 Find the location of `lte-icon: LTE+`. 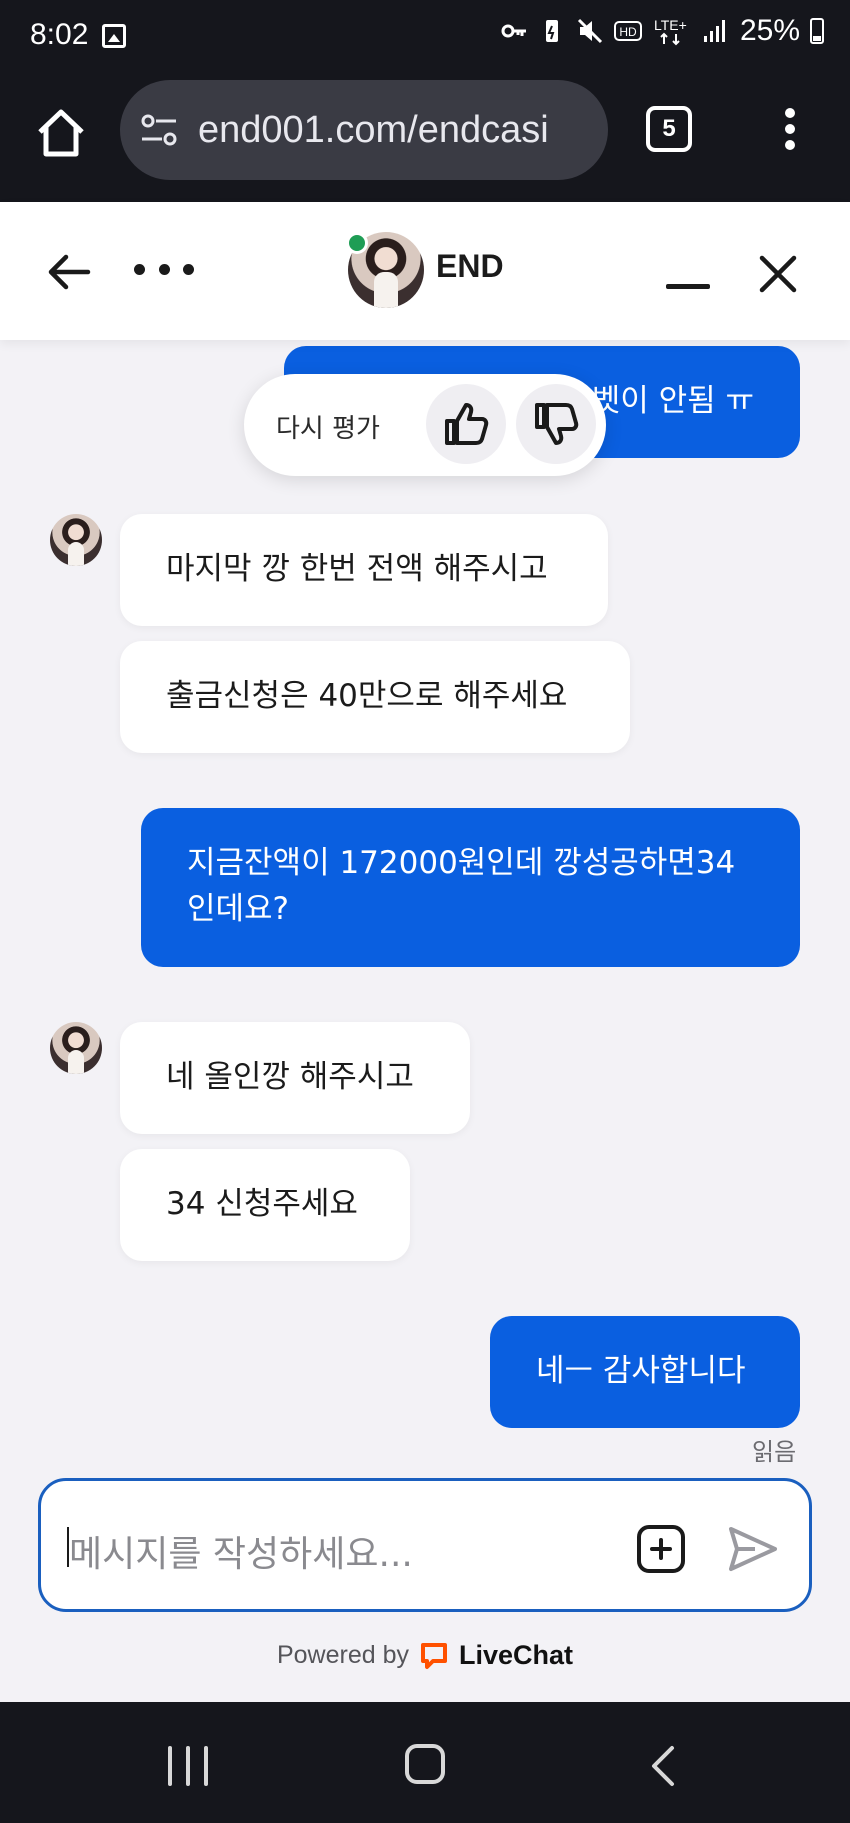

lte-icon: LTE+ is located at coordinates (672, 31).